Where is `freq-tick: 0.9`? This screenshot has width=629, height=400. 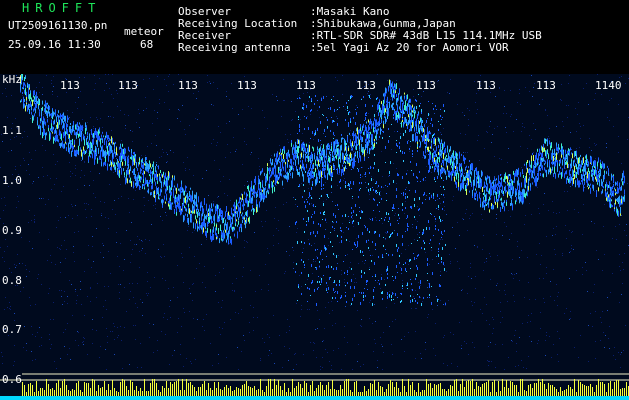 freq-tick: 0.9 is located at coordinates (12, 230).